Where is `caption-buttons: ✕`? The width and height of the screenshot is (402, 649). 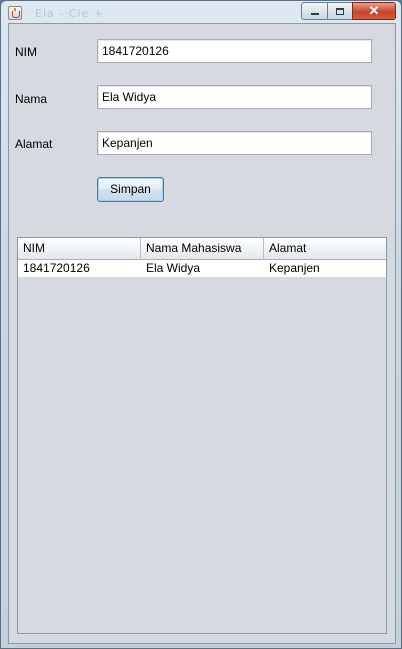
caption-buttons: ✕ is located at coordinates (348, 11).